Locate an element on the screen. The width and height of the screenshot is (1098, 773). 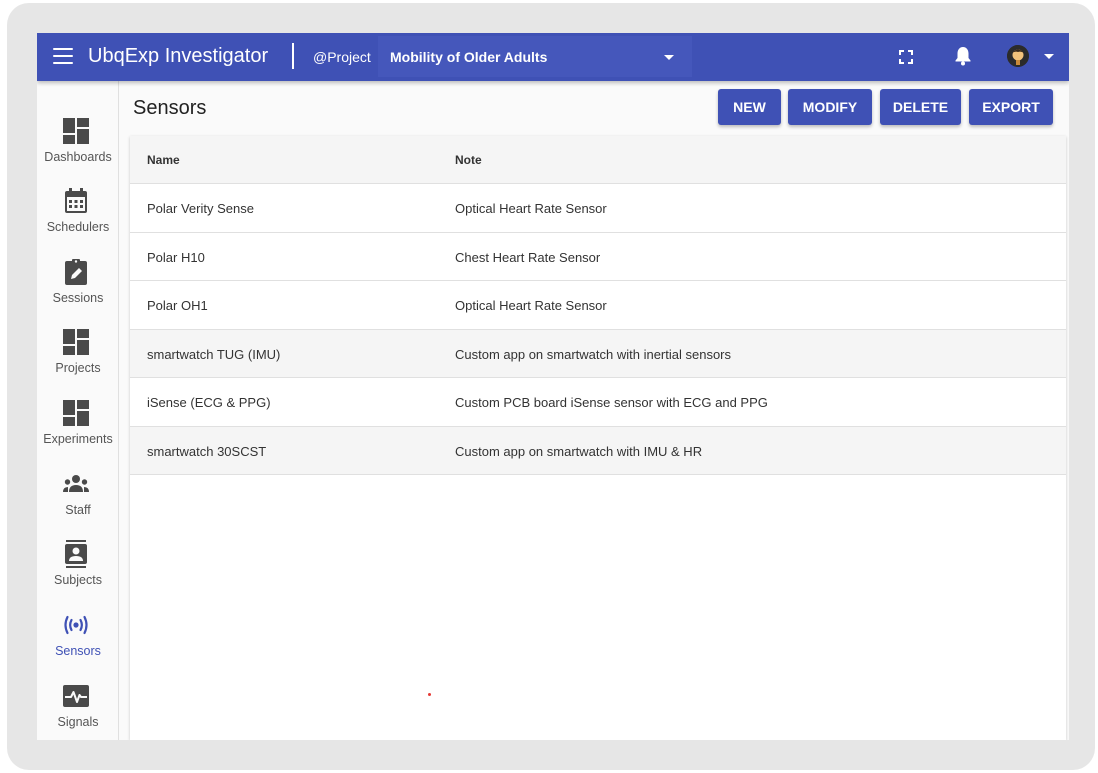
cell-name: smartwatch 30SCST is located at coordinates (207, 451).